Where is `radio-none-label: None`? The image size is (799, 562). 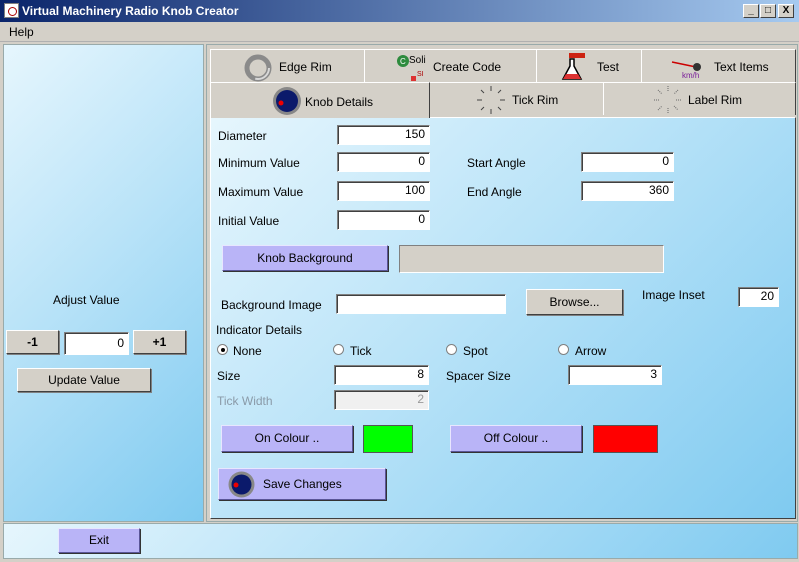 radio-none-label: None is located at coordinates (247, 351).